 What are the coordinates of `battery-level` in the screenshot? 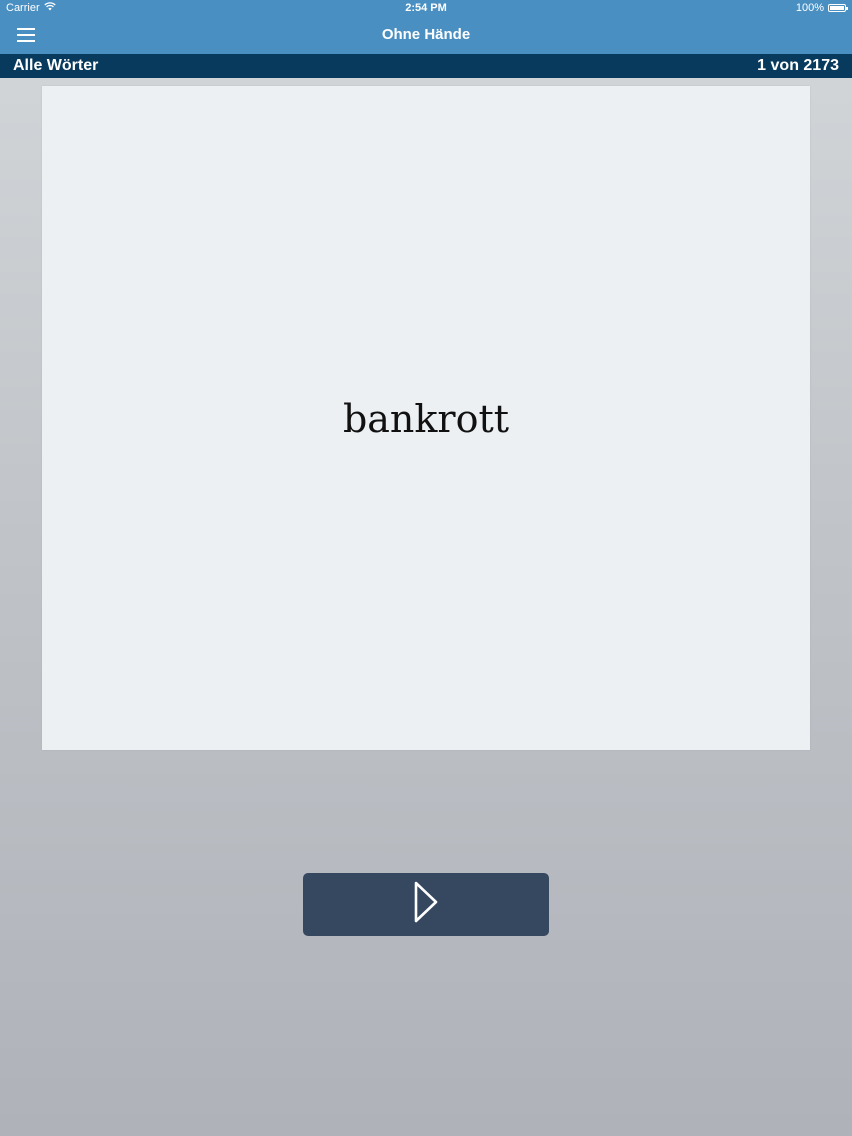 It's located at (837, 8).